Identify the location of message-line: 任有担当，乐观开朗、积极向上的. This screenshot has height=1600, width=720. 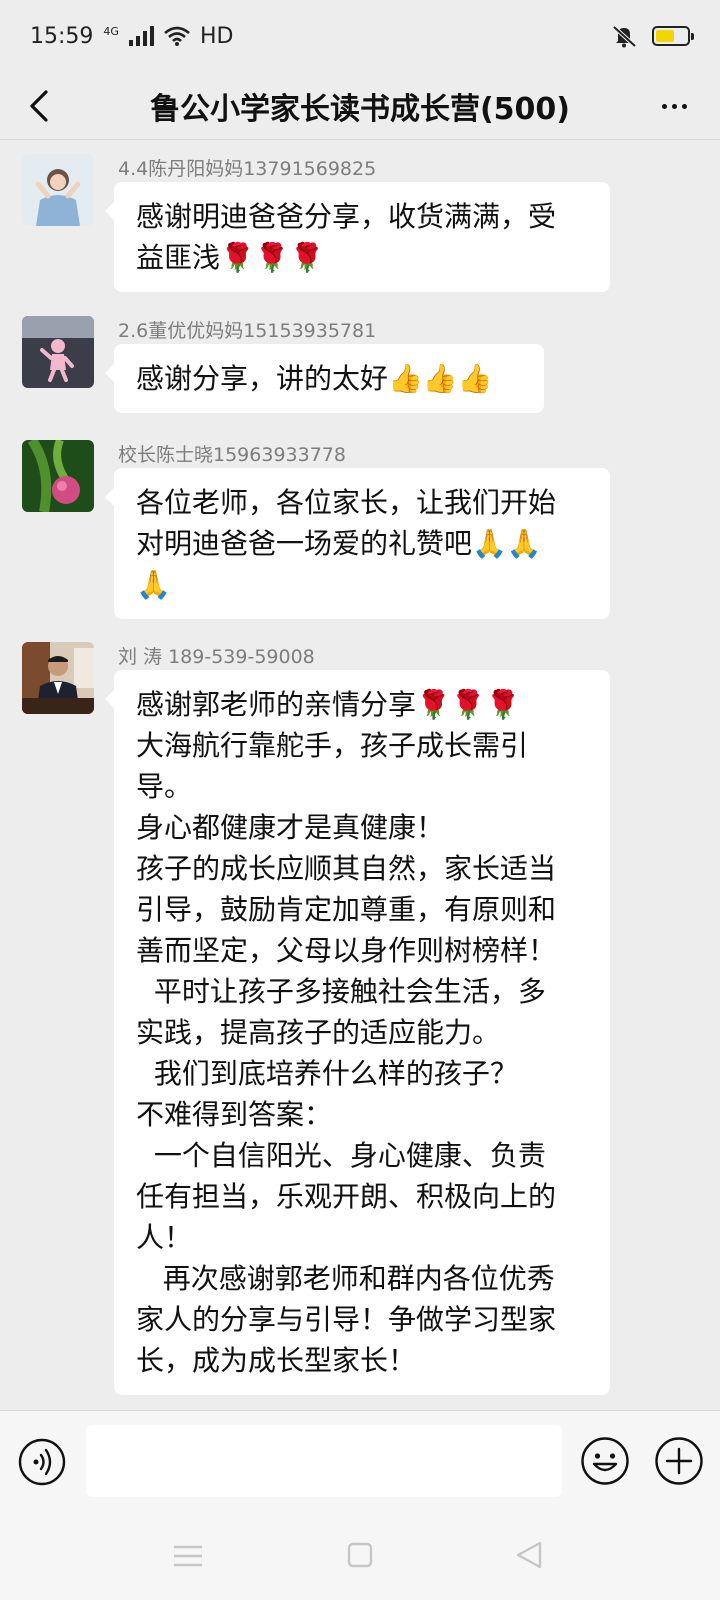
(346, 1196).